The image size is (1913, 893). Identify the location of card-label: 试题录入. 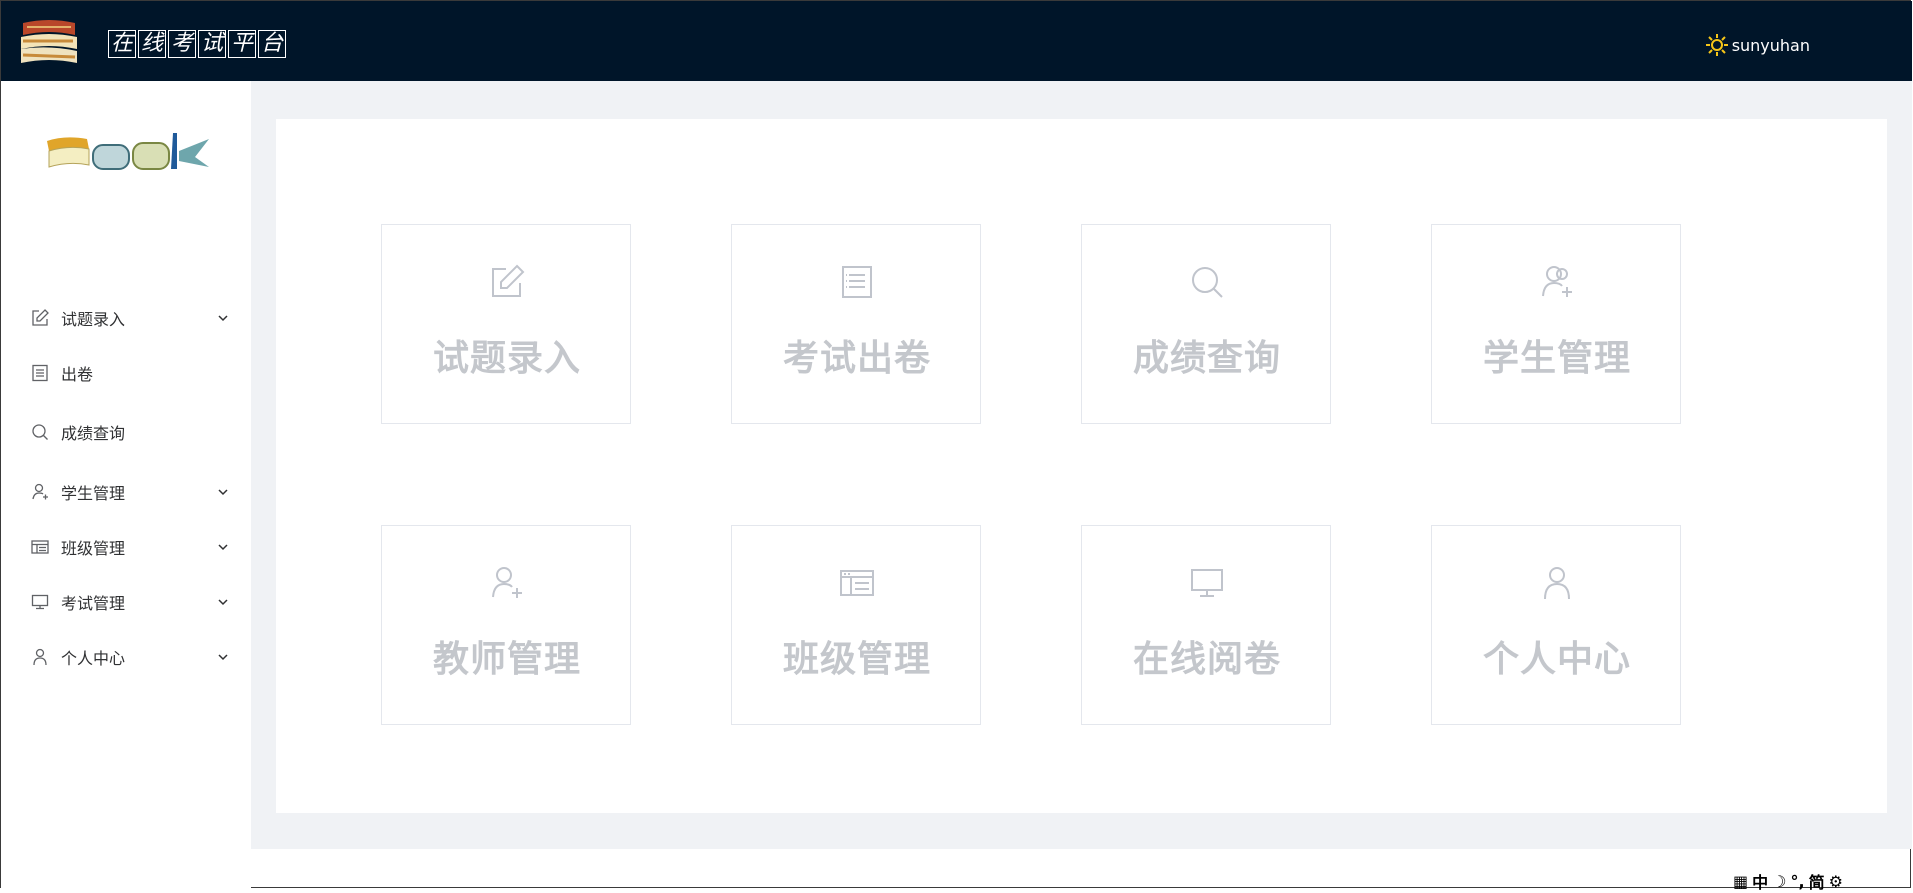
(506, 358).